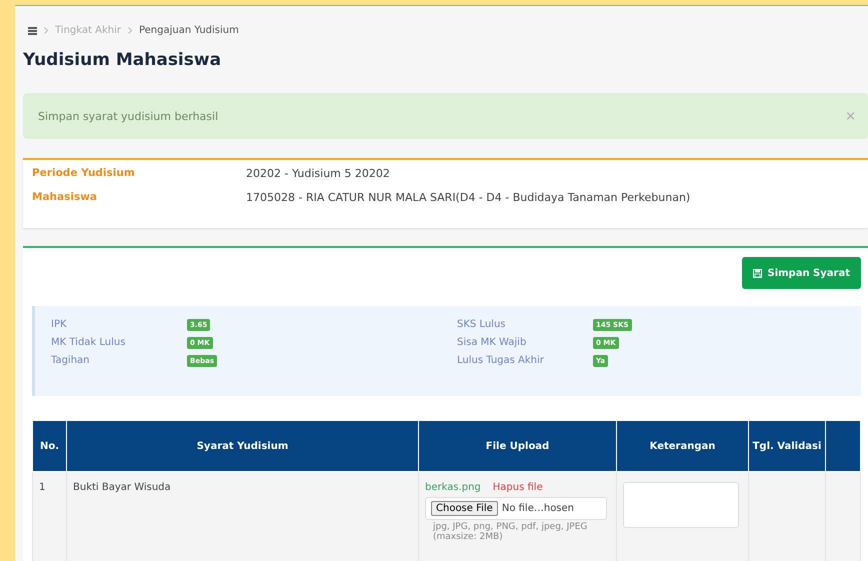  I want to click on stat-label: IPK, so click(59, 325).